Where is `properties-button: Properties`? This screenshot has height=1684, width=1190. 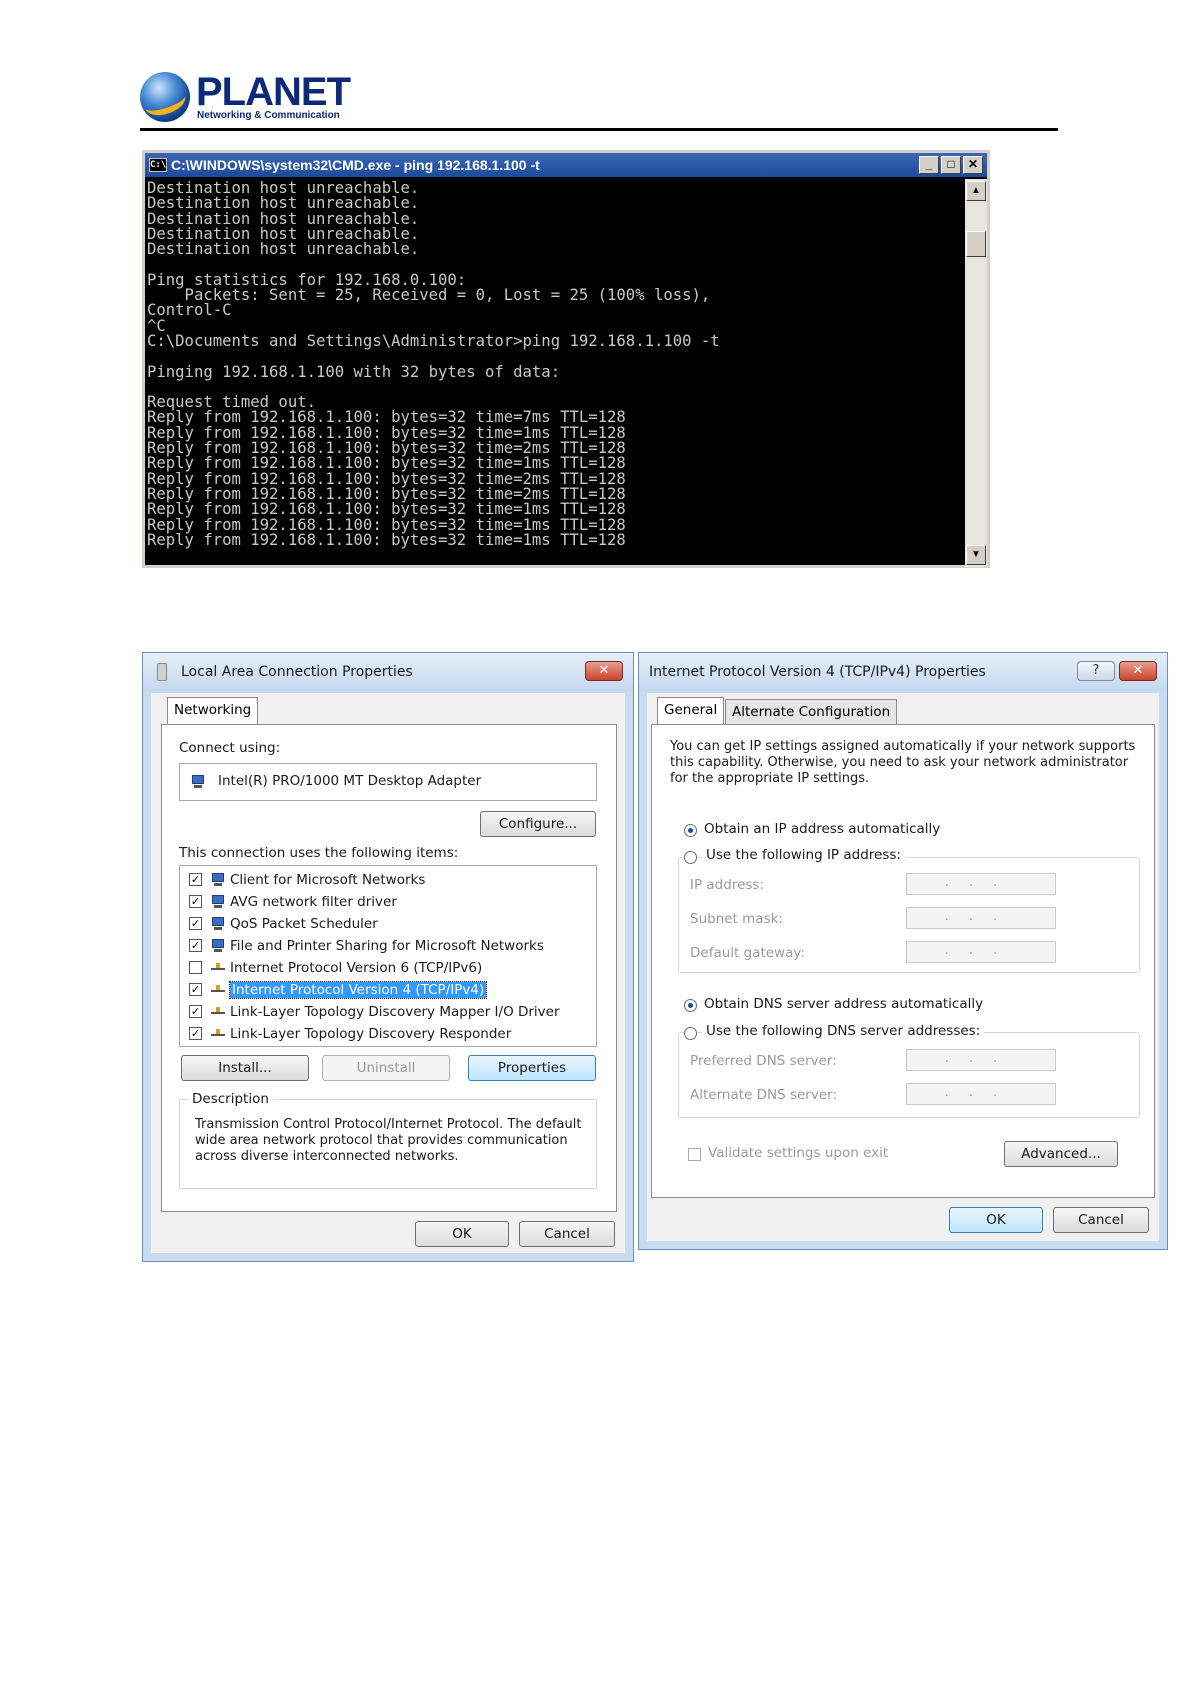
properties-button: Properties is located at coordinates (532, 1068).